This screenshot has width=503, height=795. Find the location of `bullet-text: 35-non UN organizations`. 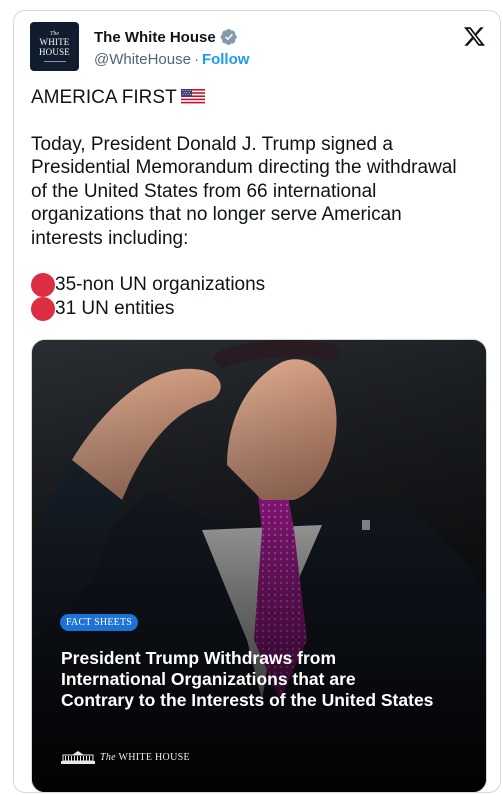

bullet-text: 35-non UN organizations is located at coordinates (160, 285).